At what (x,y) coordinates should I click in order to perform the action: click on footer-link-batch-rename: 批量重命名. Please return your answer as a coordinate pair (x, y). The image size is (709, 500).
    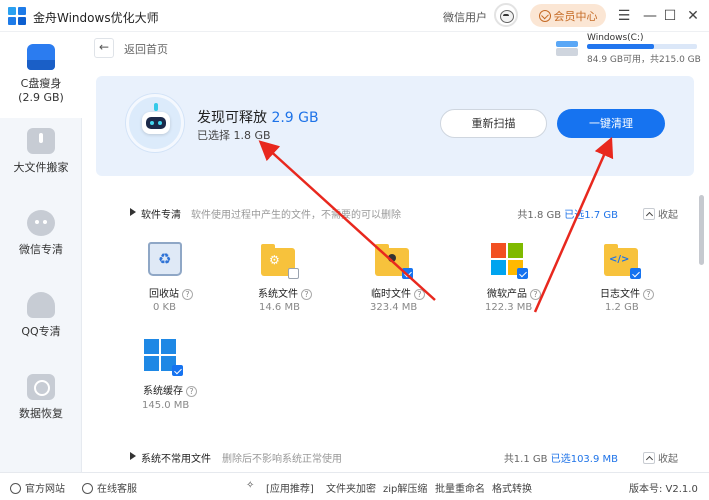
    Looking at the image, I should click on (460, 487).